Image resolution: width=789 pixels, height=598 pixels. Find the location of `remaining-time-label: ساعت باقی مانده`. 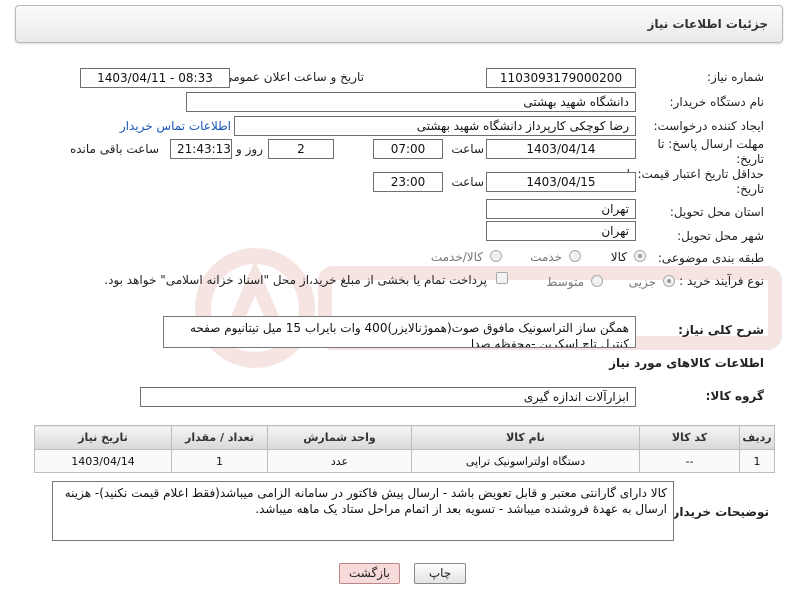

remaining-time-label: ساعت باقی مانده is located at coordinates (114, 149).